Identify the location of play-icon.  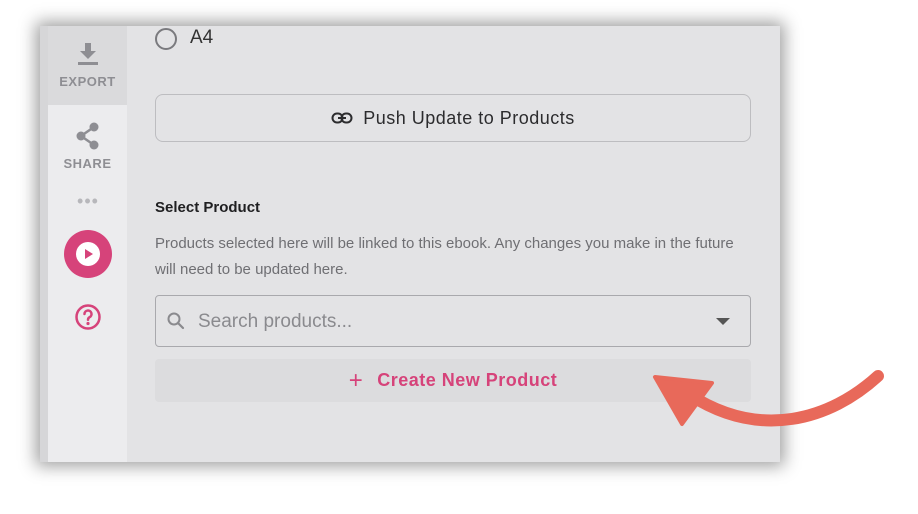
(88, 254).